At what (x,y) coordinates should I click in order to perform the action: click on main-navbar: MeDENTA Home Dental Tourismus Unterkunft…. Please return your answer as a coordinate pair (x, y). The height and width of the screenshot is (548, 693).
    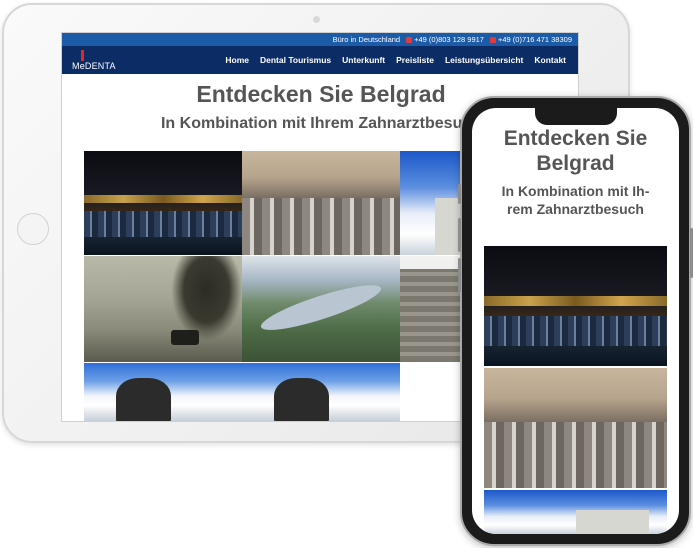
    Looking at the image, I should click on (320, 60).